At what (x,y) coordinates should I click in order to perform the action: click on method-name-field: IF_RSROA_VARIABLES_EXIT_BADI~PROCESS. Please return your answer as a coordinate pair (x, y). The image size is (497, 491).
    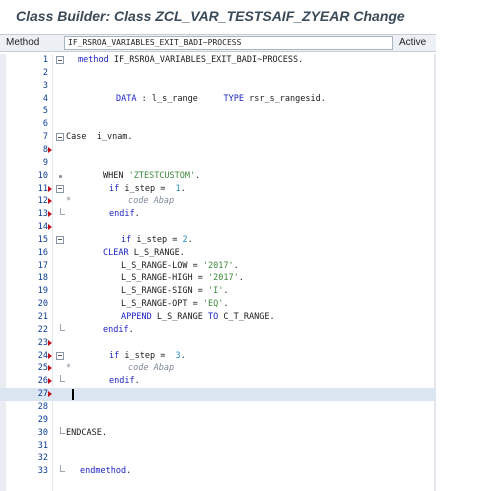
    Looking at the image, I should click on (228, 43).